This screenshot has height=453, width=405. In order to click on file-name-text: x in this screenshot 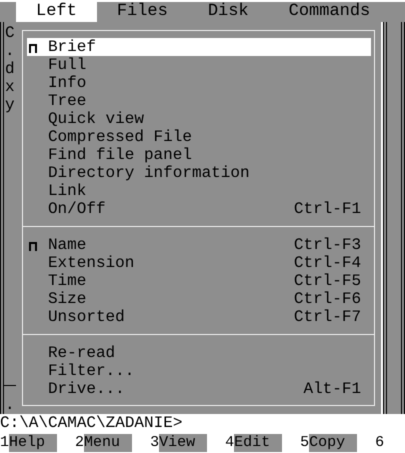, I will do `click(10, 87)`.